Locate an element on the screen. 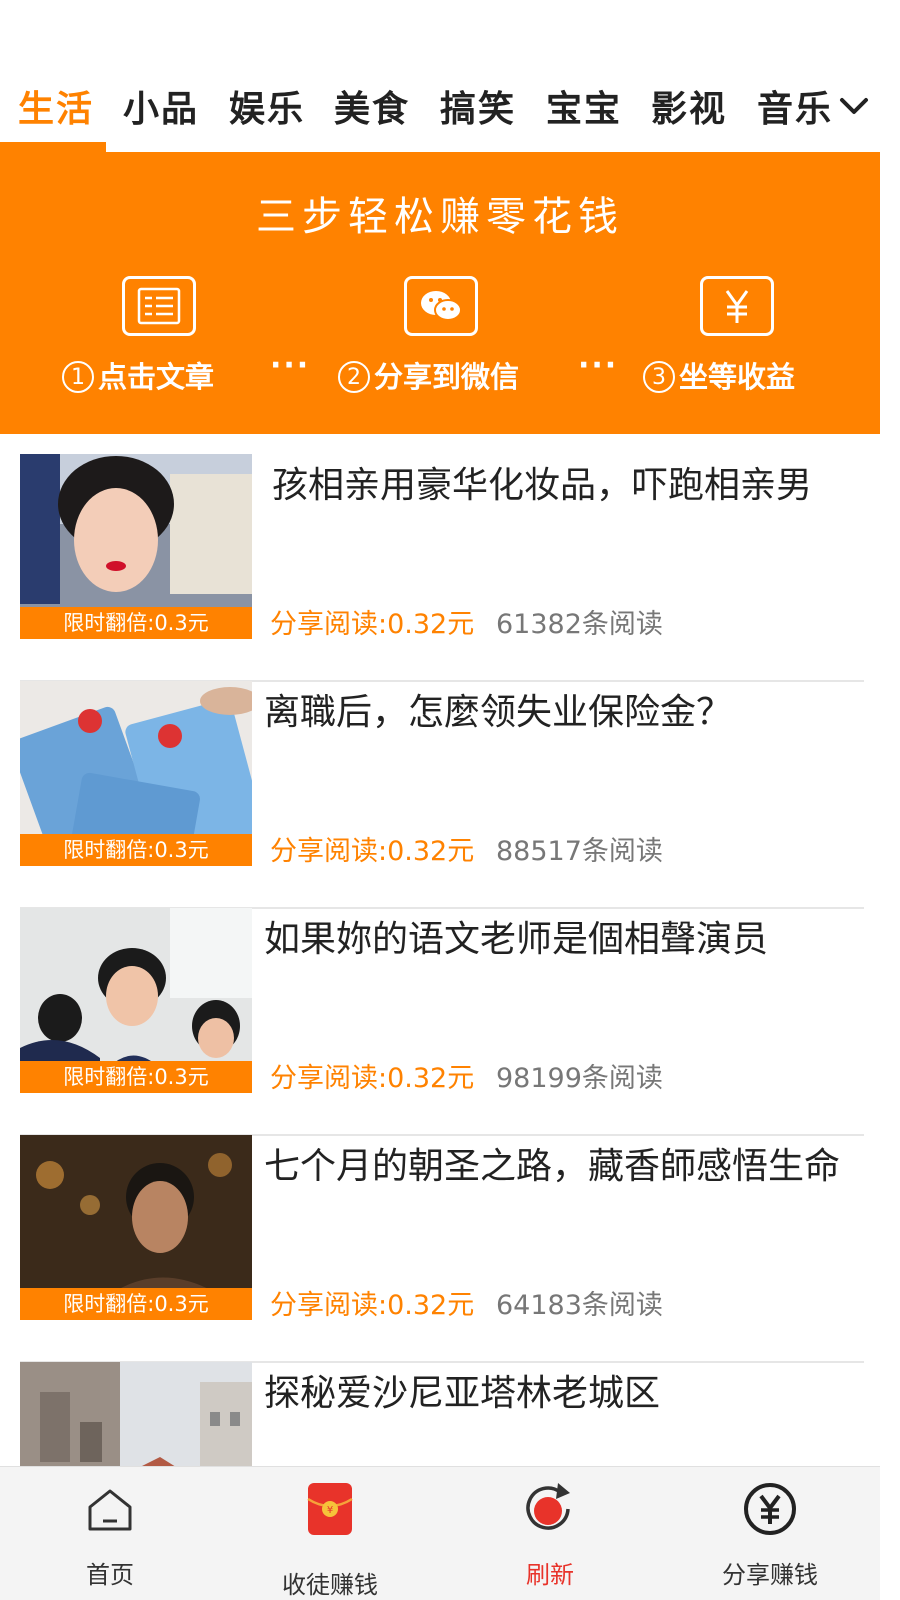  tab-entertainment: 娱乐 is located at coordinates (267, 106).